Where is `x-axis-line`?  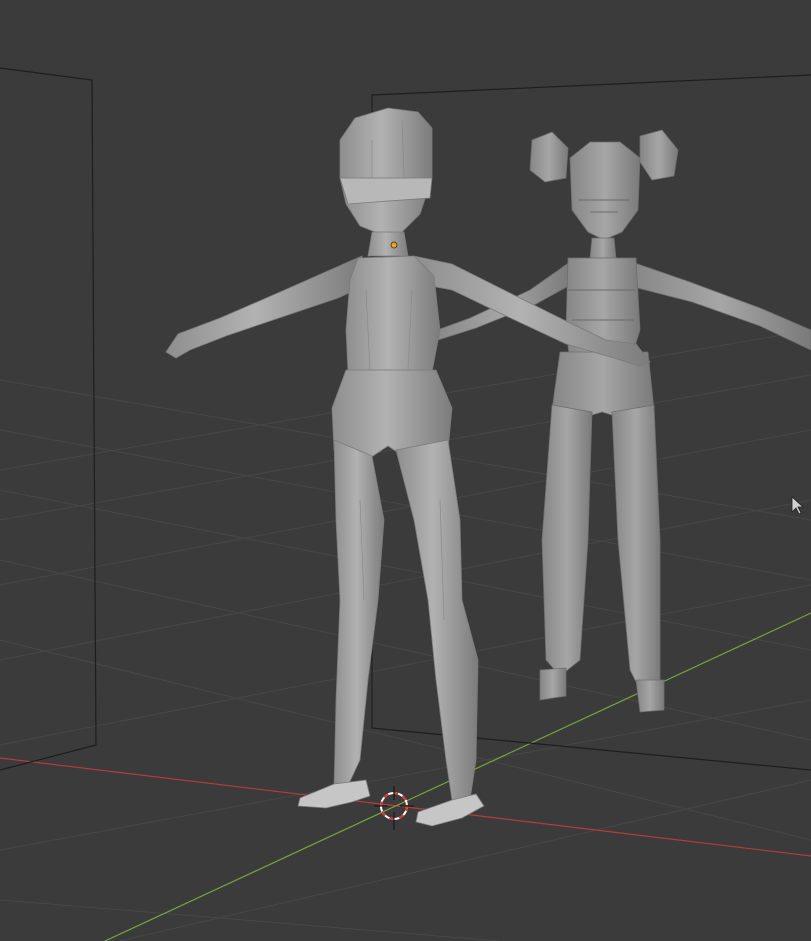 x-axis-line is located at coordinates (405, 807).